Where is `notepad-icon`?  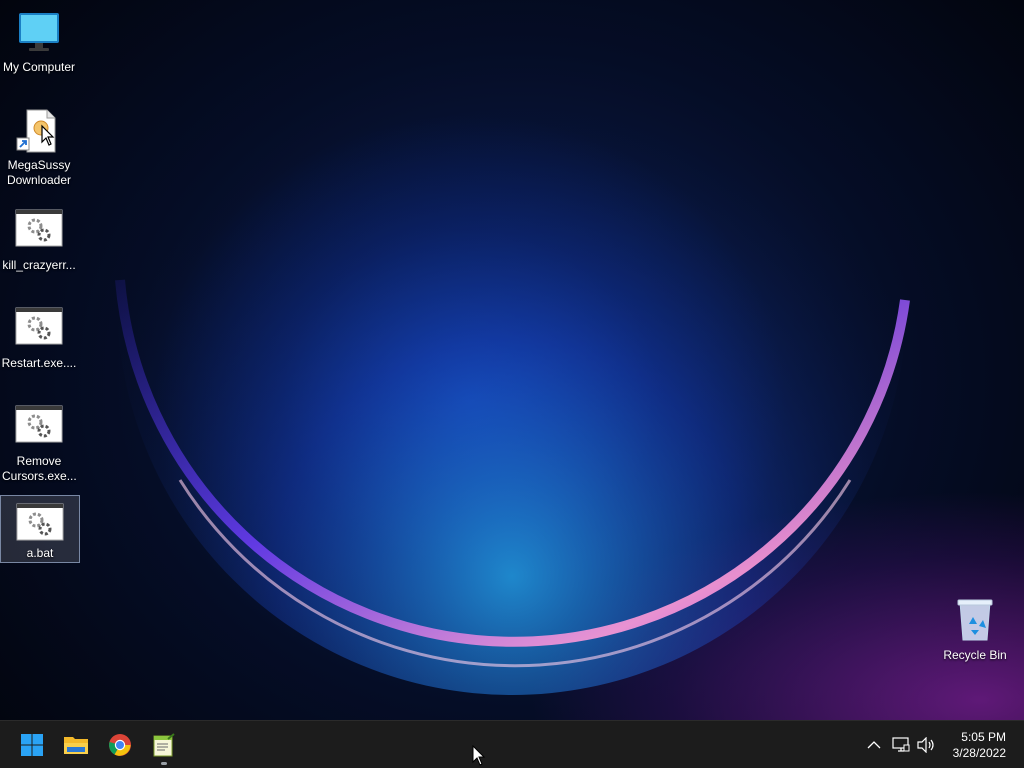
notepad-icon is located at coordinates (164, 745).